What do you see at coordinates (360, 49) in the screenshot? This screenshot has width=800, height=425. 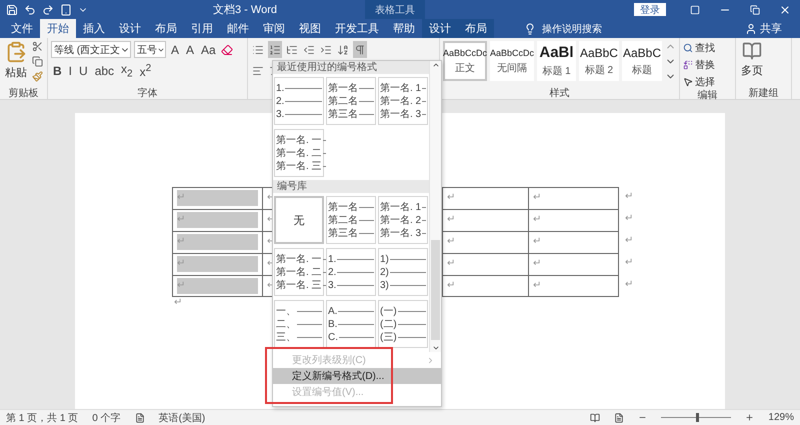 I see `show-marks-button` at bounding box center [360, 49].